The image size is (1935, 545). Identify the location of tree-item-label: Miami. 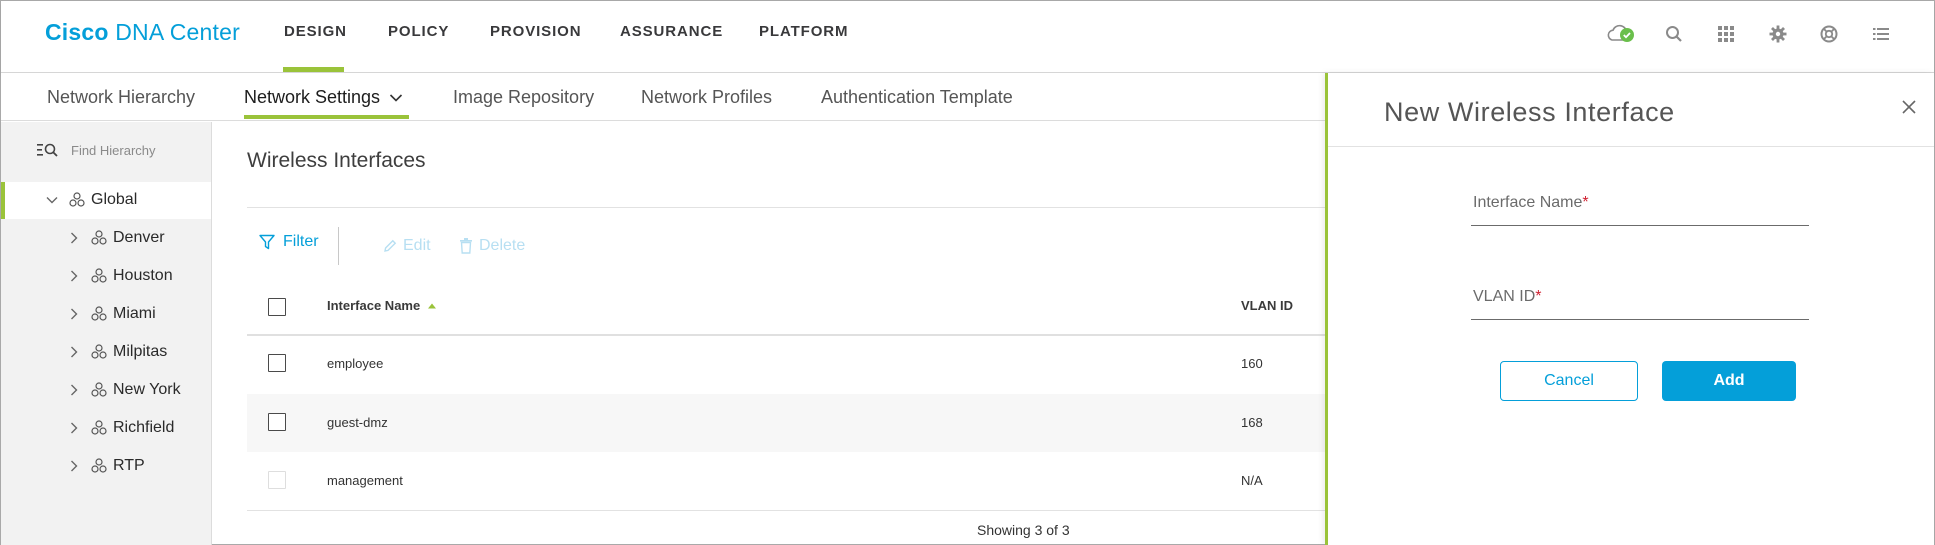
(134, 313).